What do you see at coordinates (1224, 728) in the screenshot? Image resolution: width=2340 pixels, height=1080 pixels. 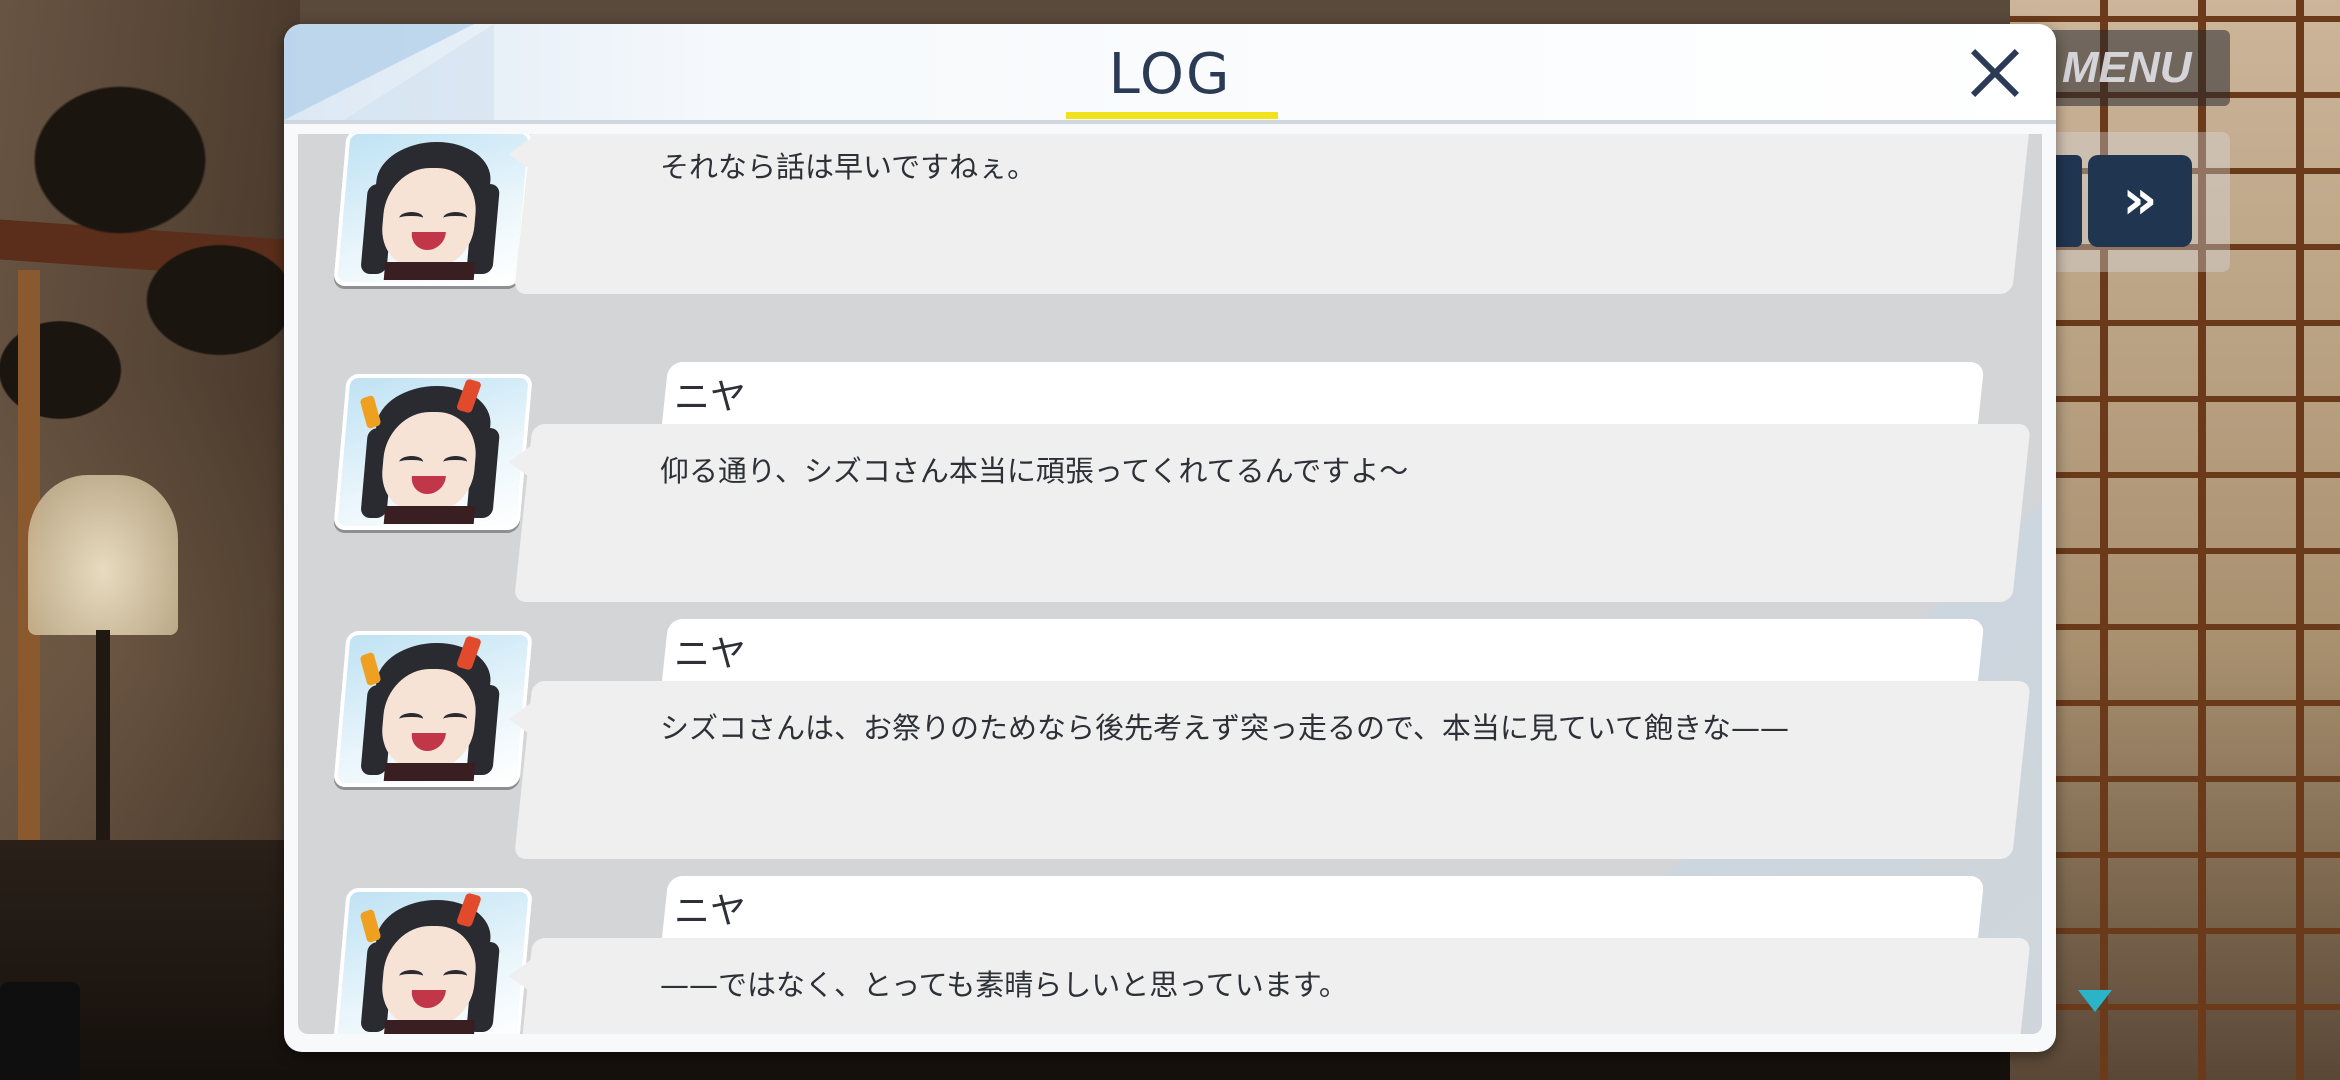 I see `dialogue-text: シズコさんは、お祭りのためなら後先考えず突っ走るので、本当に見ていて飽きな——` at bounding box center [1224, 728].